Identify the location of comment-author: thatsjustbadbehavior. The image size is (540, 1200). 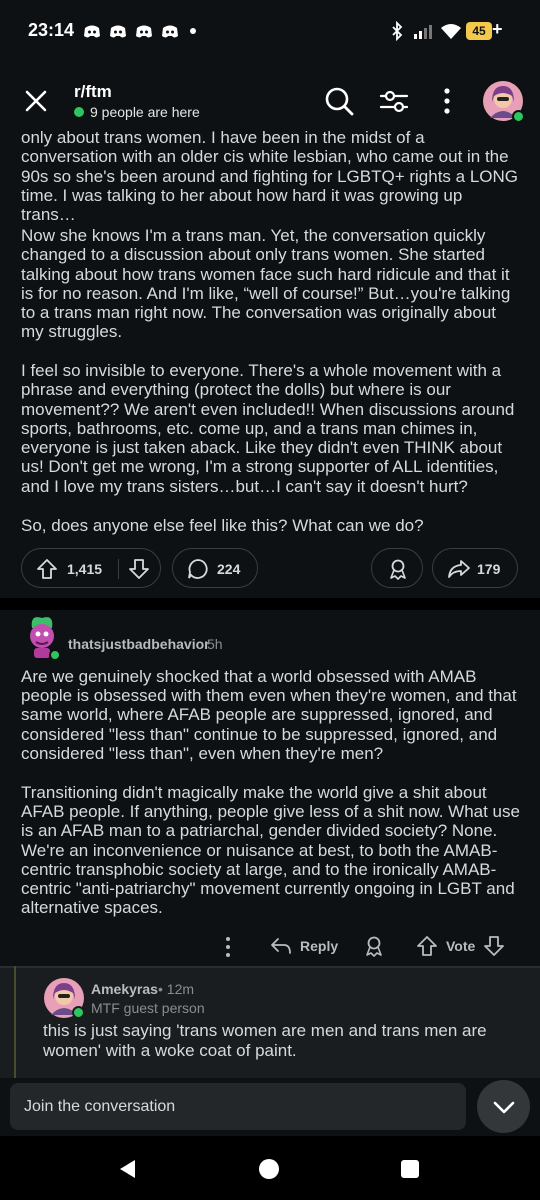
(139, 644).